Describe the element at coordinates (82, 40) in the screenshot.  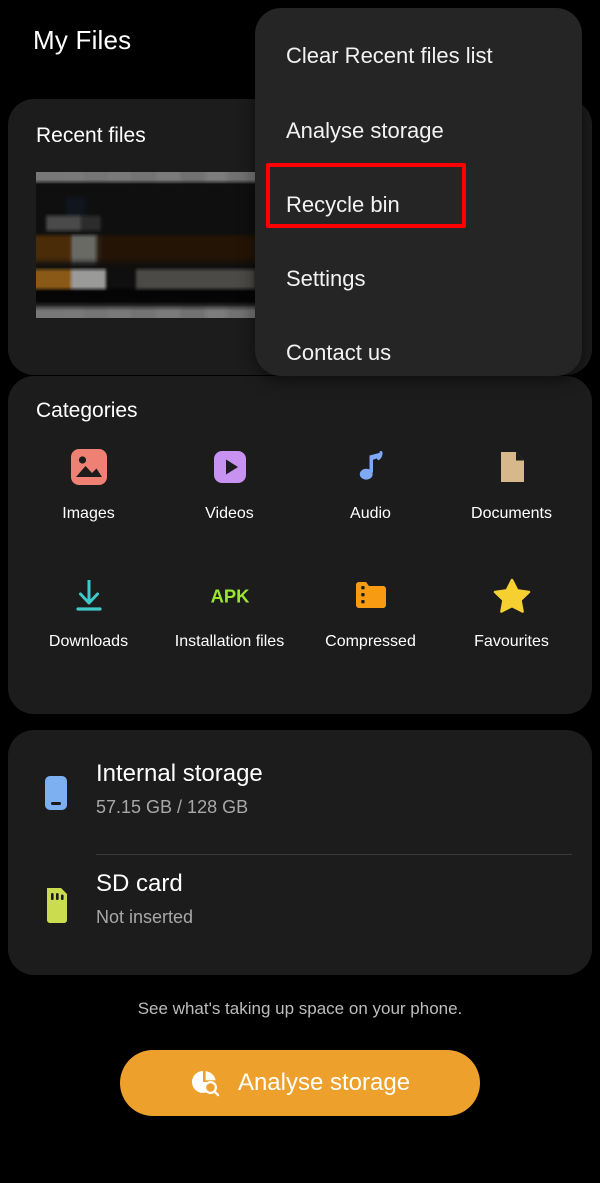
I see `page-title: My Files` at that location.